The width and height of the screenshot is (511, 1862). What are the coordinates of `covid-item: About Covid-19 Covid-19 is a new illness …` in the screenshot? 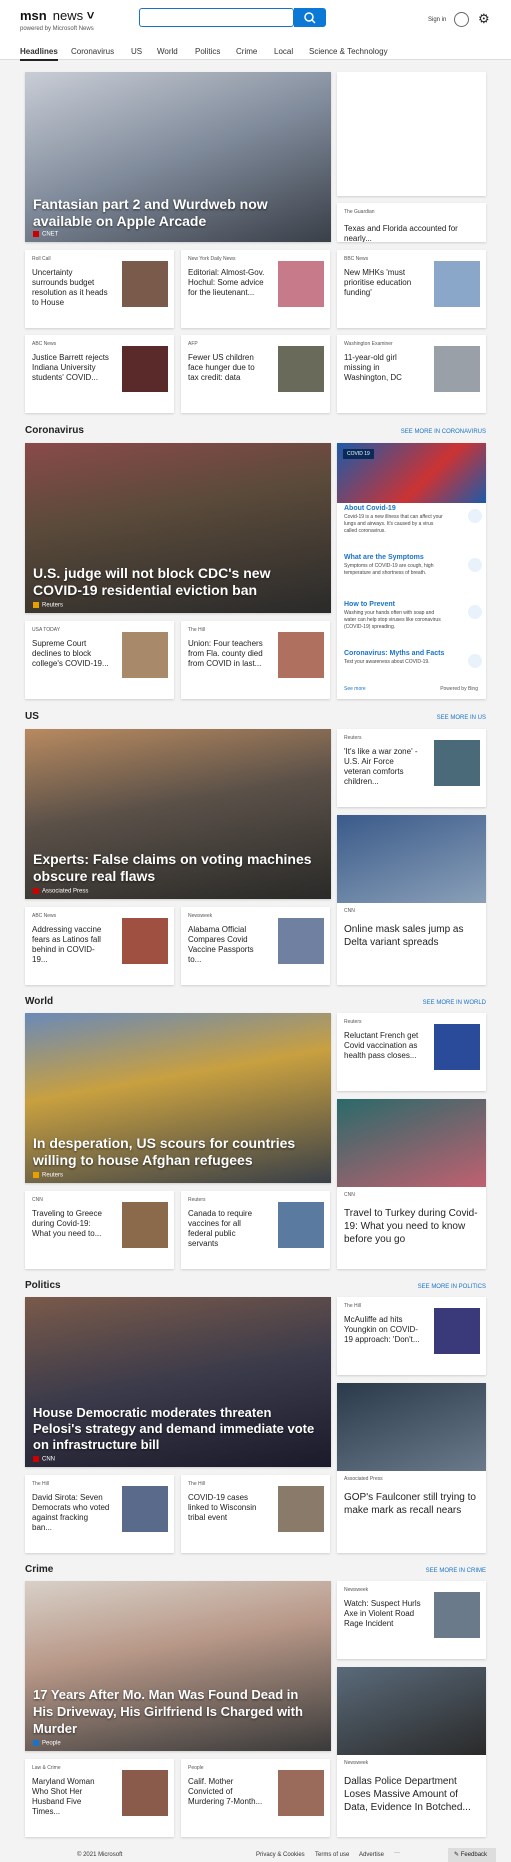 It's located at (413, 520).